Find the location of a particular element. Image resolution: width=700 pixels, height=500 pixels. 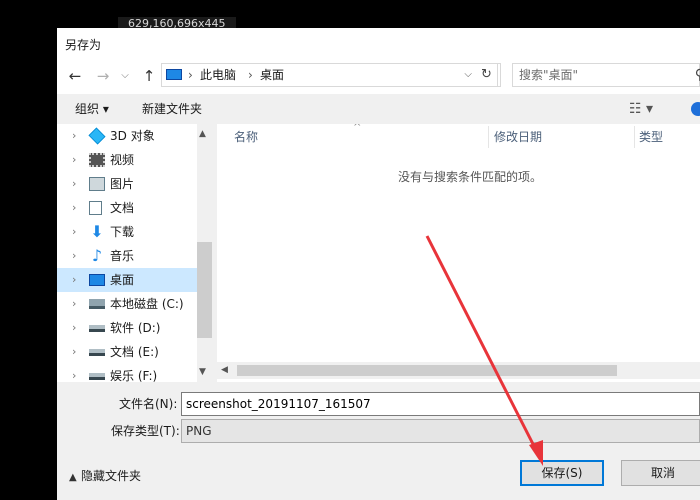

annotation-arrow is located at coordinates (484, 350).